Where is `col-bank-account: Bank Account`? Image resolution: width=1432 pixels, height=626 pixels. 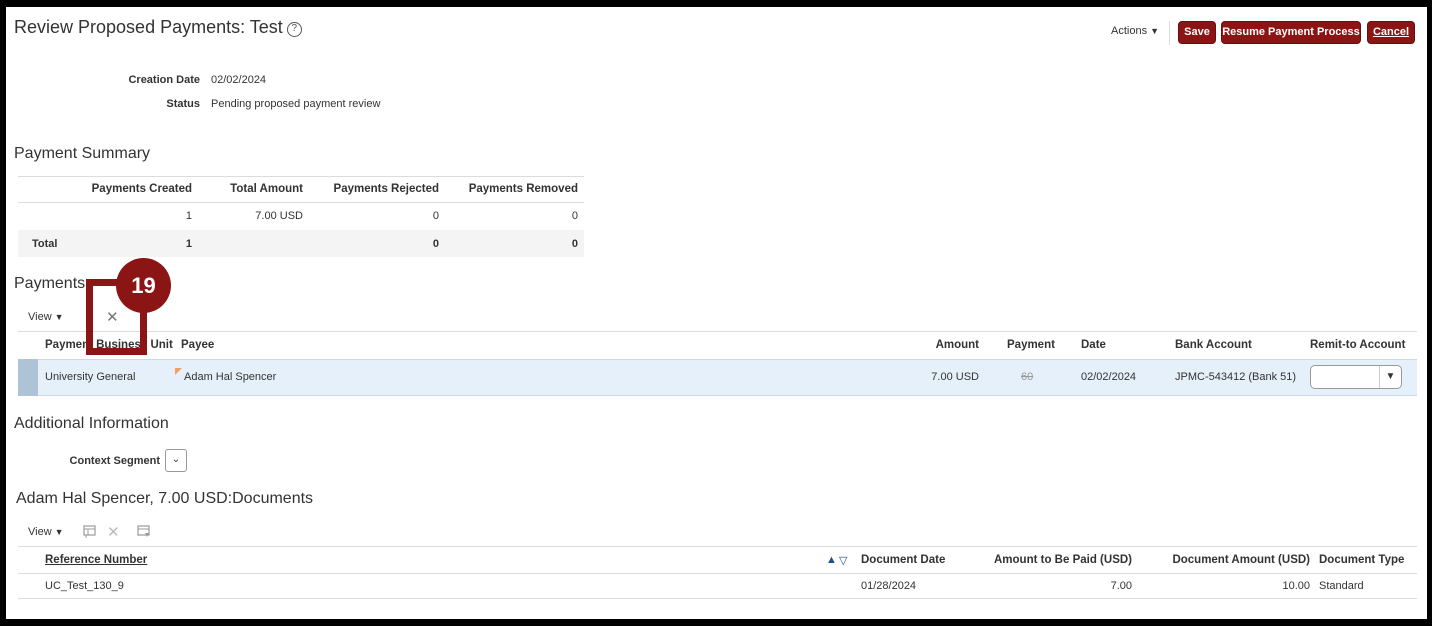 col-bank-account: Bank Account is located at coordinates (1213, 345).